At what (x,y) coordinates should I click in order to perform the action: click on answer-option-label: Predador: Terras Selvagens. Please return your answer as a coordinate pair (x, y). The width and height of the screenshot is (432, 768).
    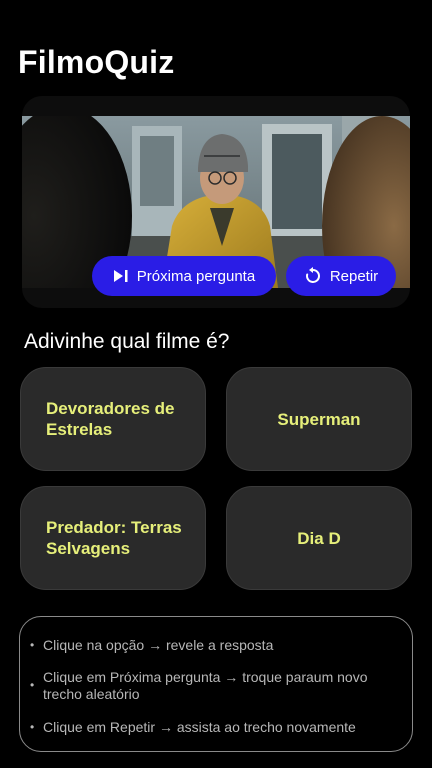
    Looking at the image, I should click on (114, 538).